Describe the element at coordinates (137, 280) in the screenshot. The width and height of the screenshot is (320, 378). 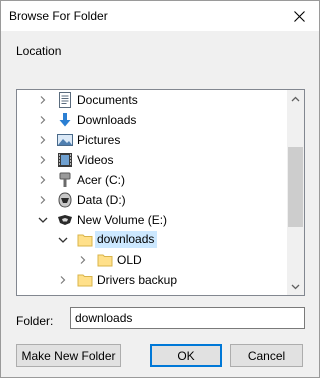
I see `tree-item-label: Drivers backup` at that location.